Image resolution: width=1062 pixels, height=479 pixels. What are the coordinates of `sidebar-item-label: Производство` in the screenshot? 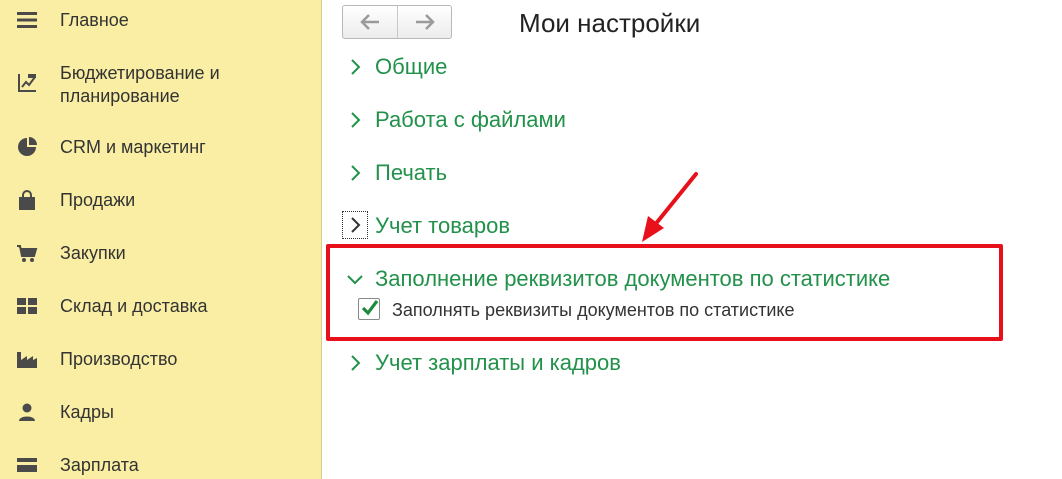 It's located at (119, 359).